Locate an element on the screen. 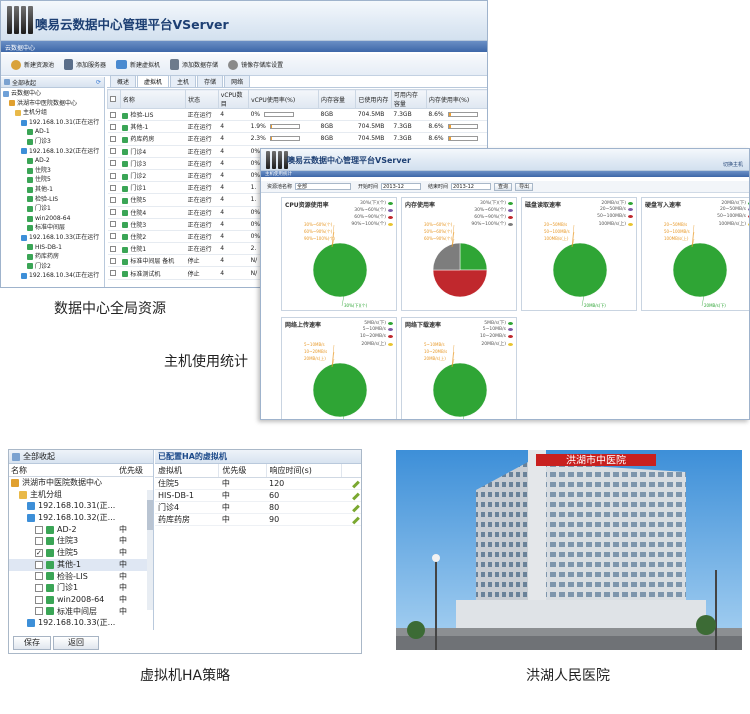 This screenshot has width=750, height=714. tree-node-host: 192.168.10.32(正在运行 is located at coordinates (52, 152).